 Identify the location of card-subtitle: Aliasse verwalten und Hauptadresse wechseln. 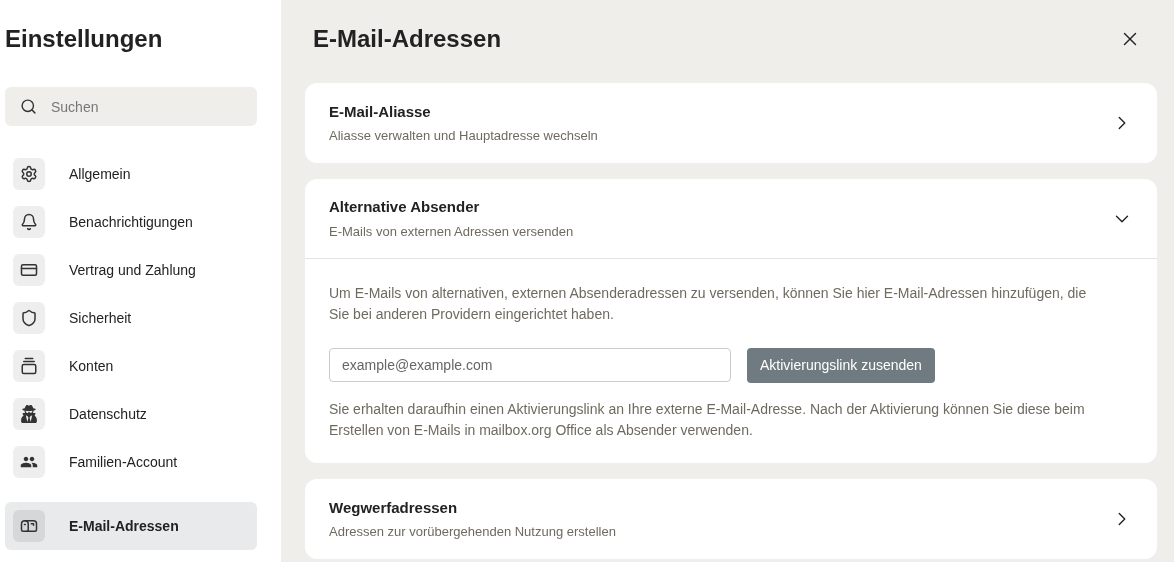
(463, 136).